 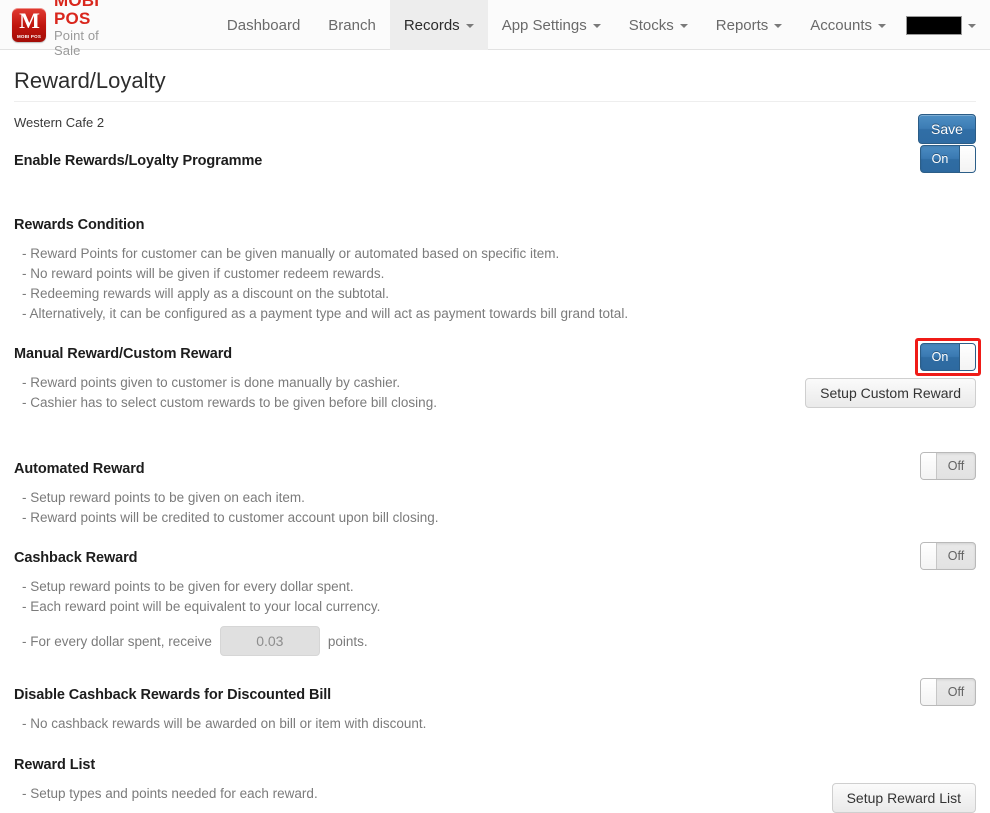 I want to click on toggle-manual-reward: On, so click(x=948, y=357).